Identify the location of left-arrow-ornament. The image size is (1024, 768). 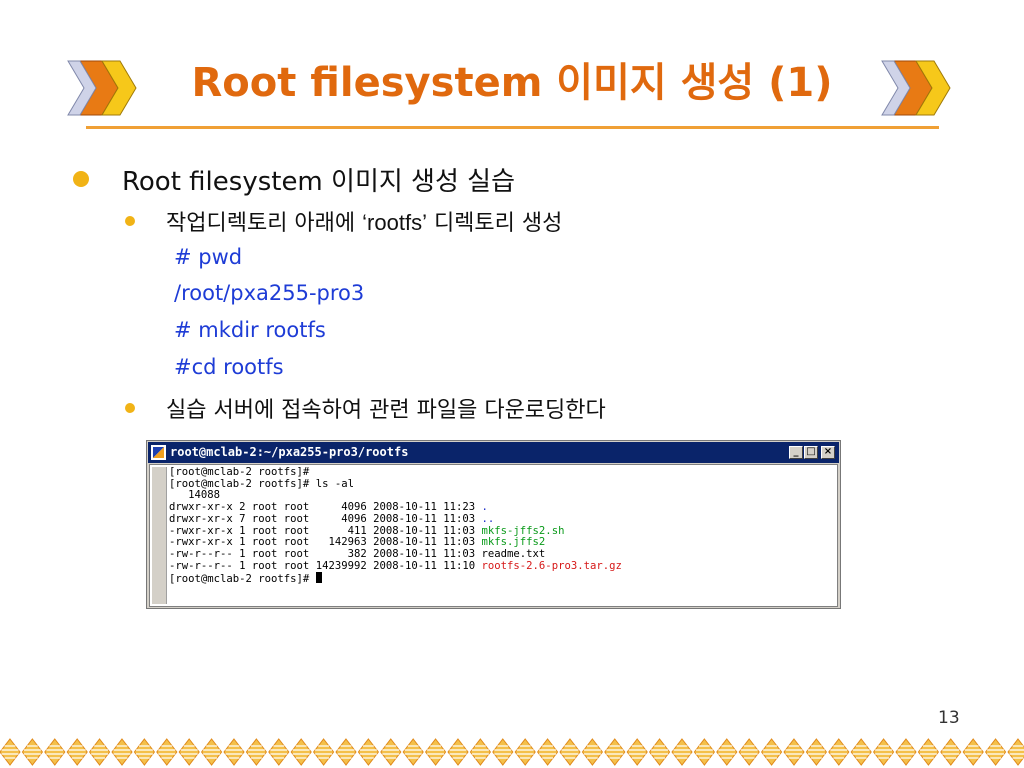
(102, 88).